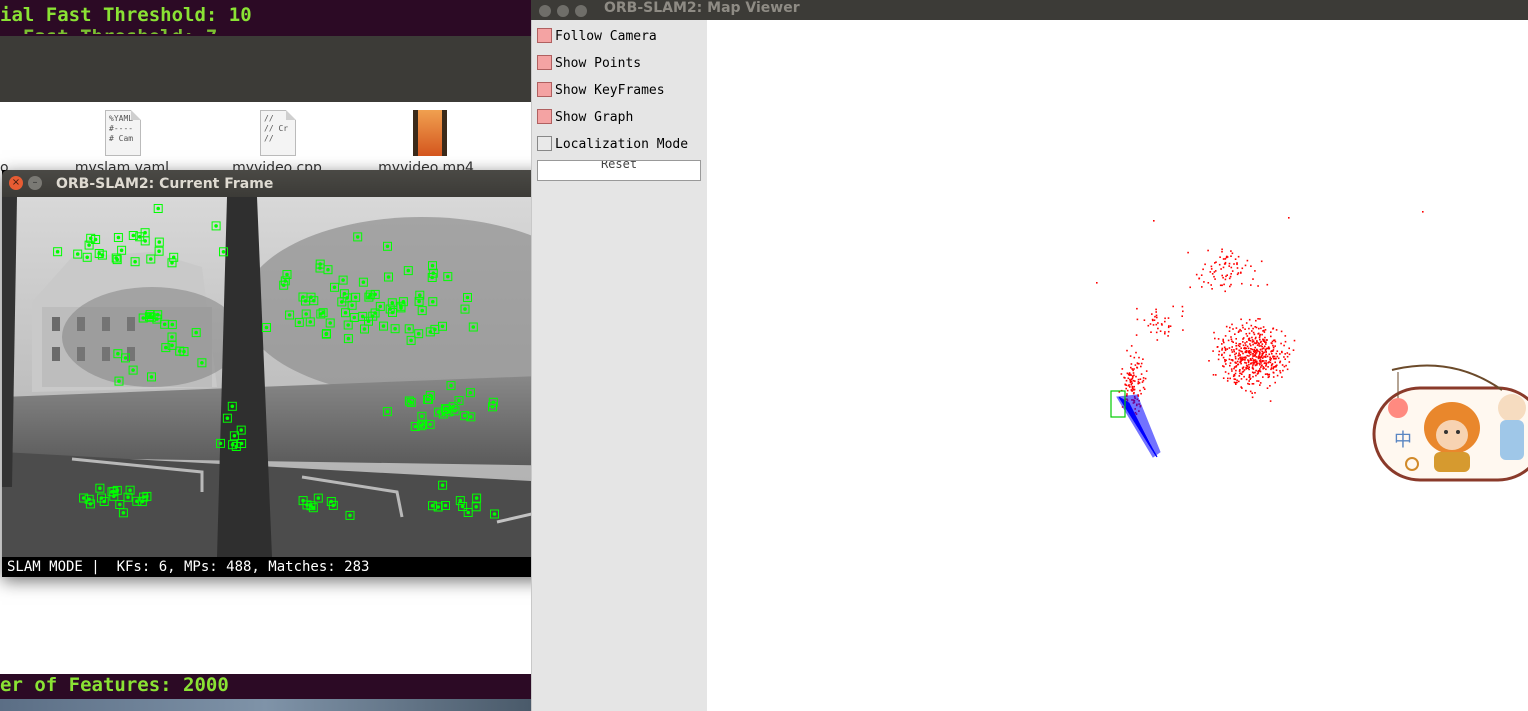 Image resolution: width=1528 pixels, height=711 pixels. What do you see at coordinates (563, 11) in the screenshot?
I see `minimize-icon` at bounding box center [563, 11].